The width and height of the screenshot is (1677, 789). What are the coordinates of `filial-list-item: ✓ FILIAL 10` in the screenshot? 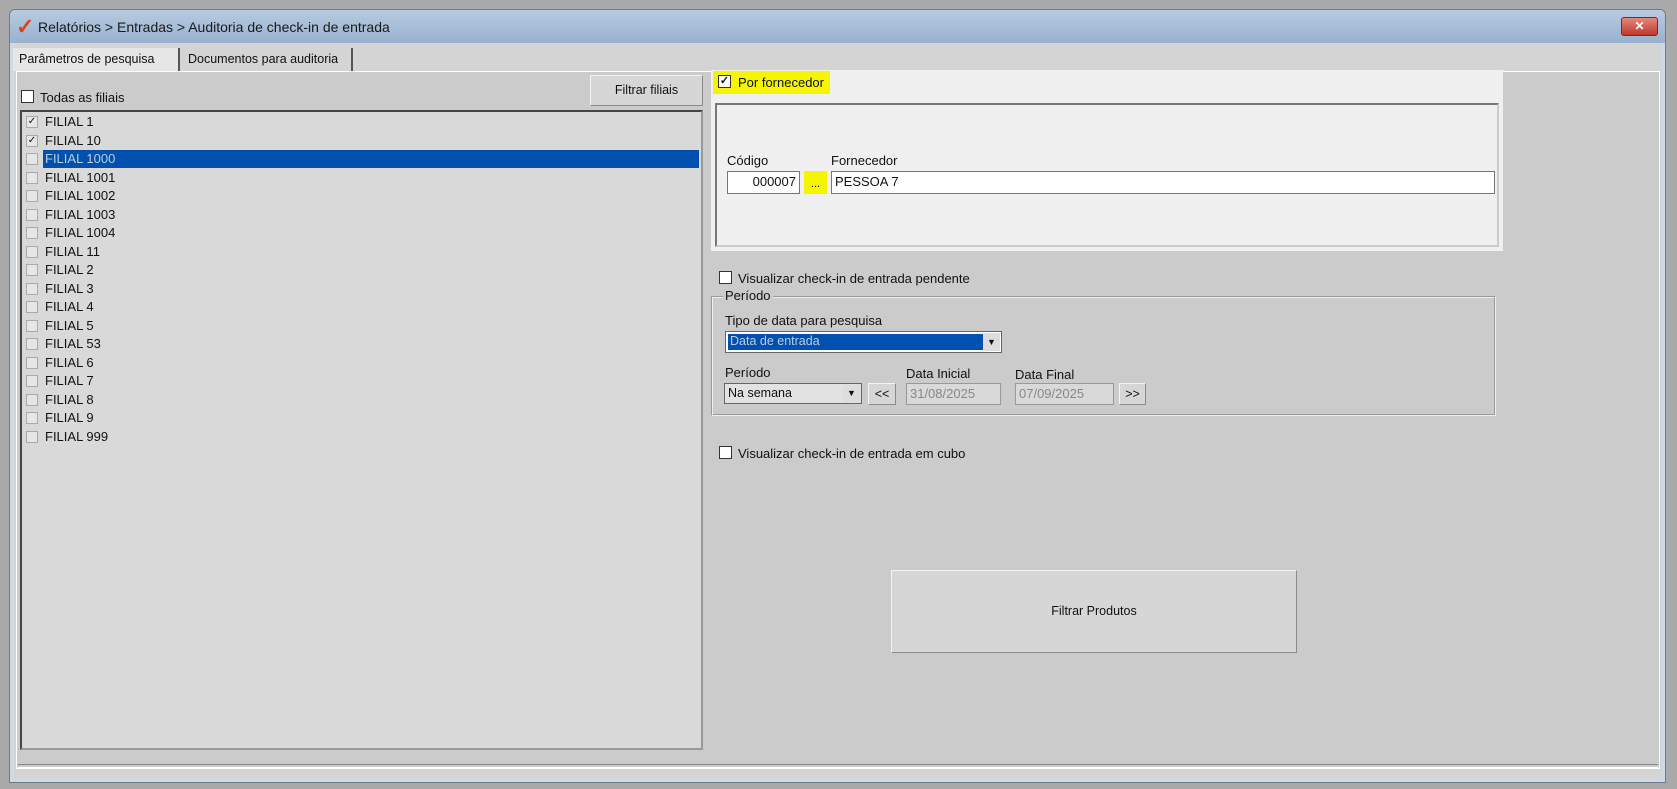 It's located at (361, 141).